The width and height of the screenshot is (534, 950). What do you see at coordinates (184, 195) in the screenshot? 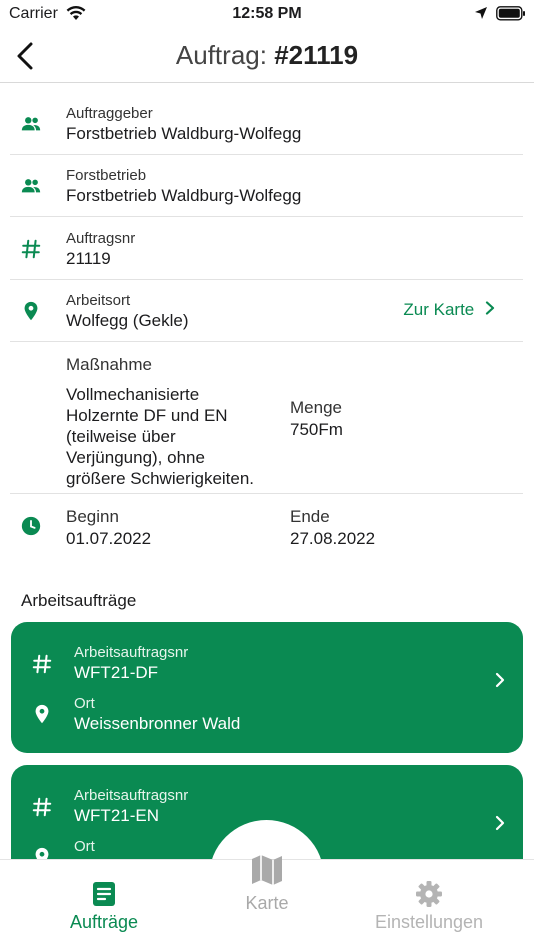
I see `forstbetrieb-value: Forstbetrieb Waldburg-Wolfegg` at bounding box center [184, 195].